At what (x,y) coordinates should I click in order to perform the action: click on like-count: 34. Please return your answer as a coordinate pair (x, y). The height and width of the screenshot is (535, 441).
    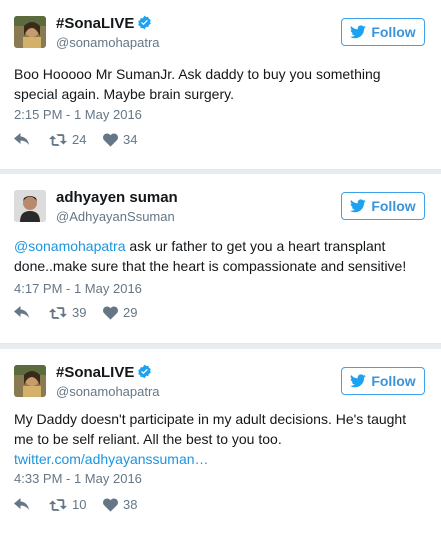
    Looking at the image, I should click on (130, 139).